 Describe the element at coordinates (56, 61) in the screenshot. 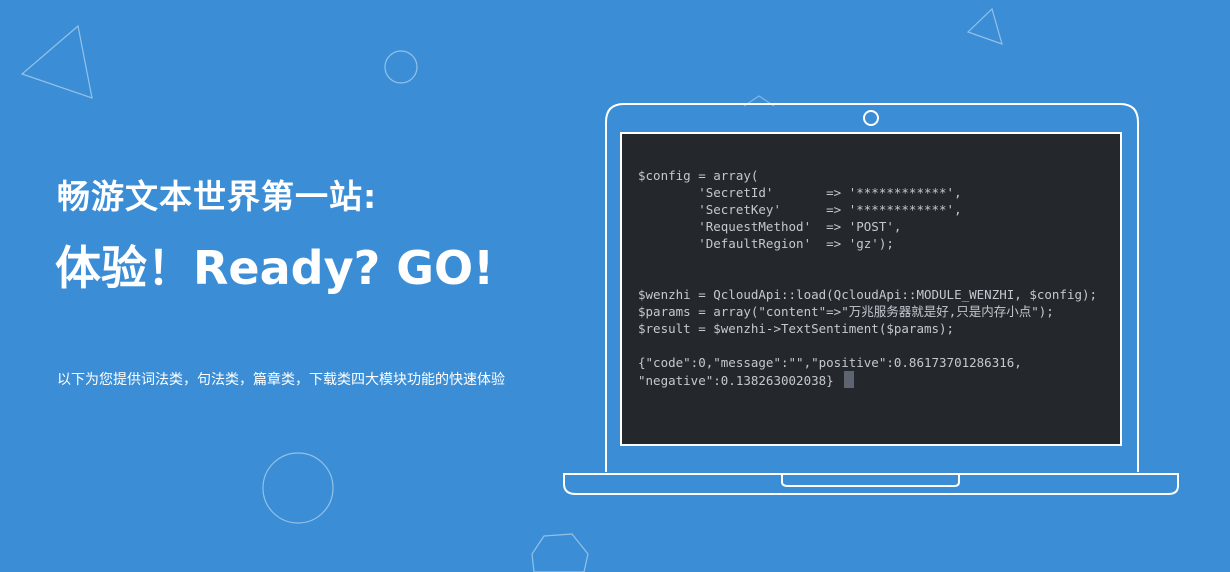

I see `decor-triangle-left` at that location.